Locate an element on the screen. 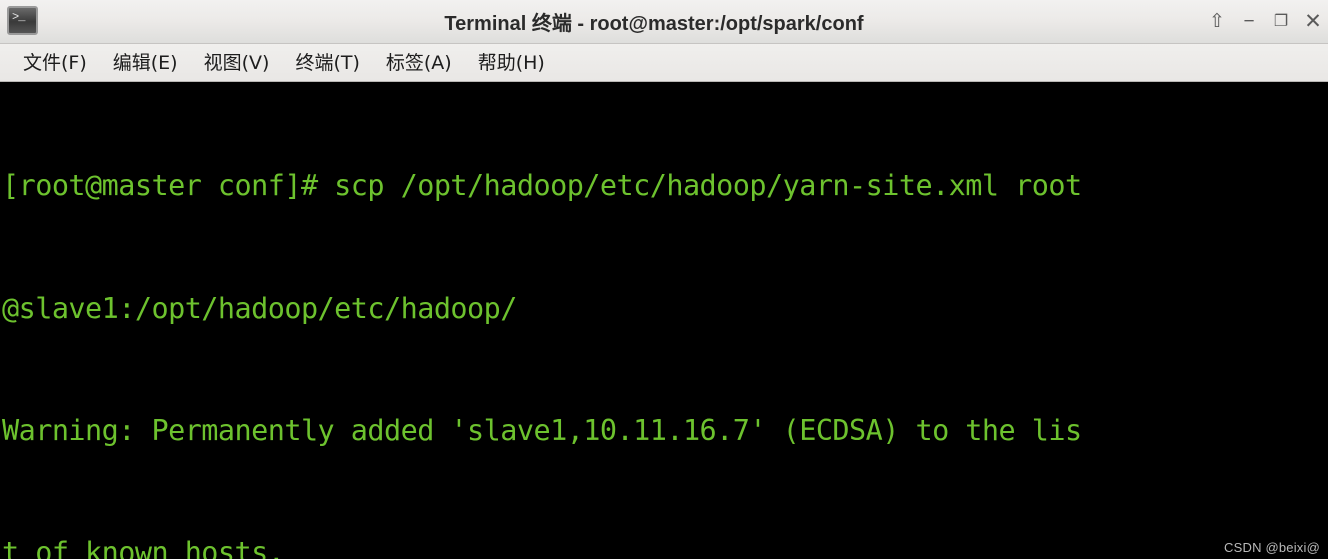  watermark: CSDN @beixi@ is located at coordinates (1272, 547).